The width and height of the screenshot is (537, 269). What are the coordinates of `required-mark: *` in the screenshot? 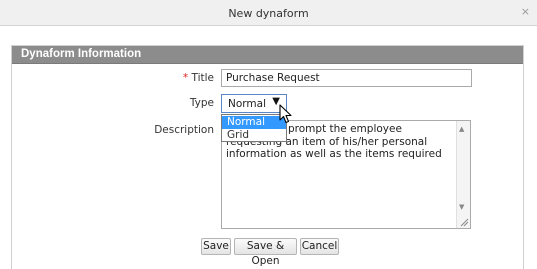 It's located at (185, 78).